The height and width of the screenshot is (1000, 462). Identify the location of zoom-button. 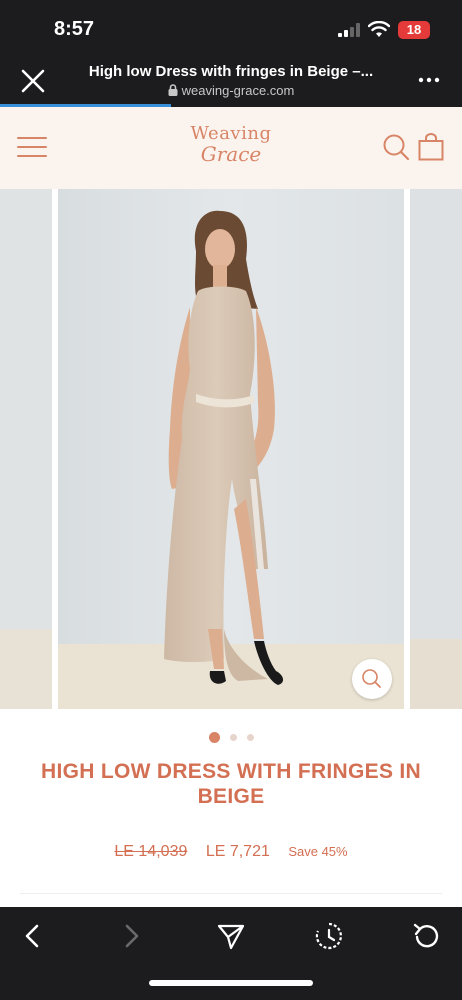
(372, 679).